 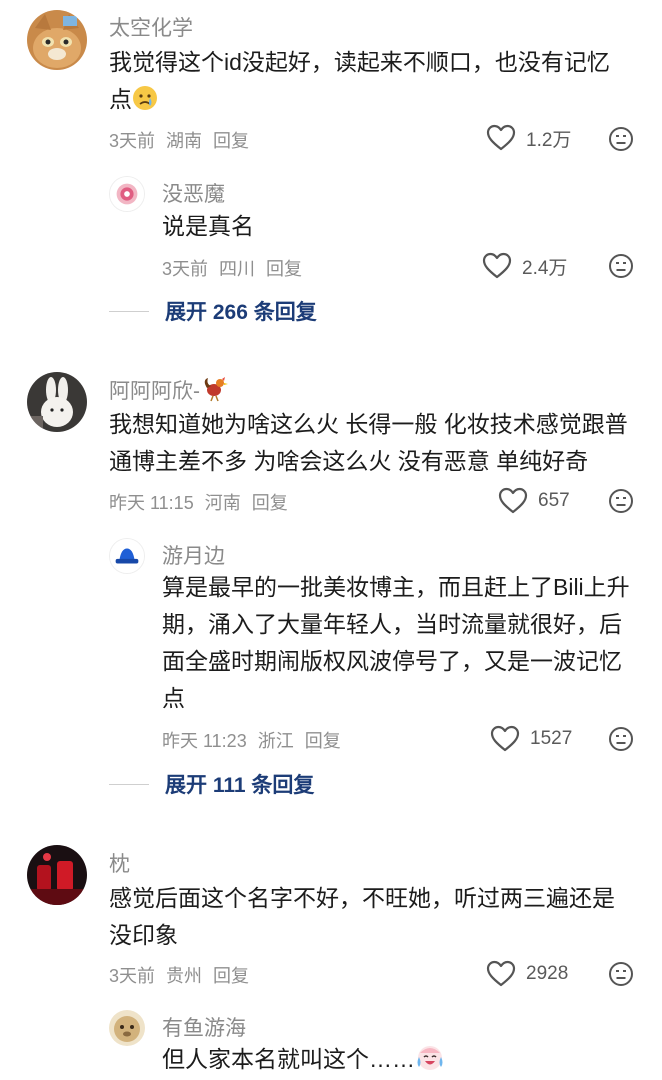 I want to click on location: 浙江, so click(x=275, y=741).